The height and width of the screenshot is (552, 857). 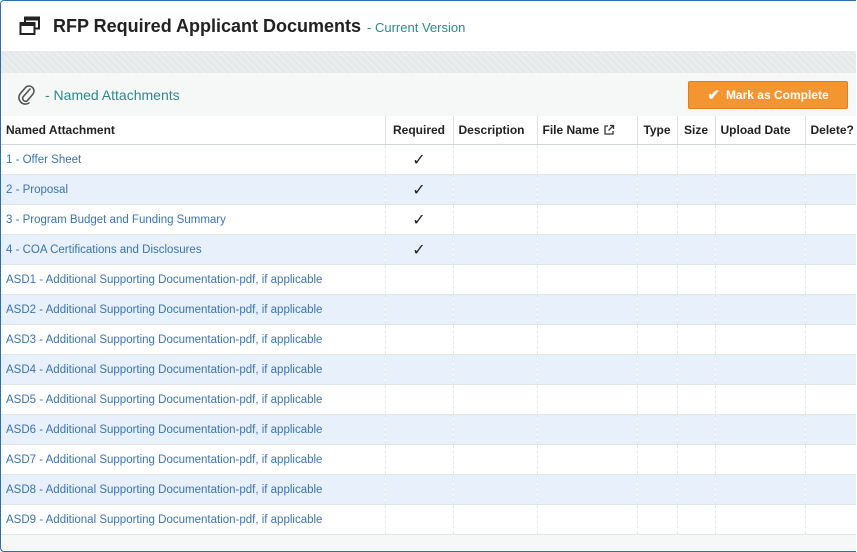 What do you see at coordinates (713, 95) in the screenshot?
I see `checkmark-icon: ✔` at bounding box center [713, 95].